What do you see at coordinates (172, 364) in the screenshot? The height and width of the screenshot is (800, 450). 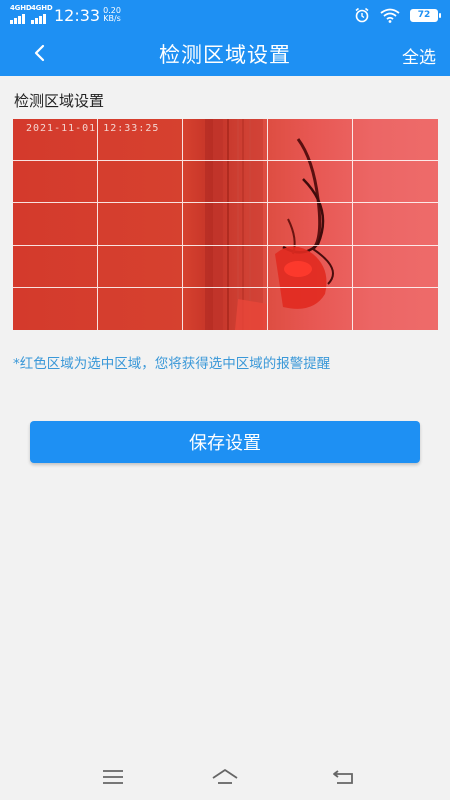 I see `selection-hint: *红色区域为选中区域，您将获得选中区域的报警提醒` at bounding box center [172, 364].